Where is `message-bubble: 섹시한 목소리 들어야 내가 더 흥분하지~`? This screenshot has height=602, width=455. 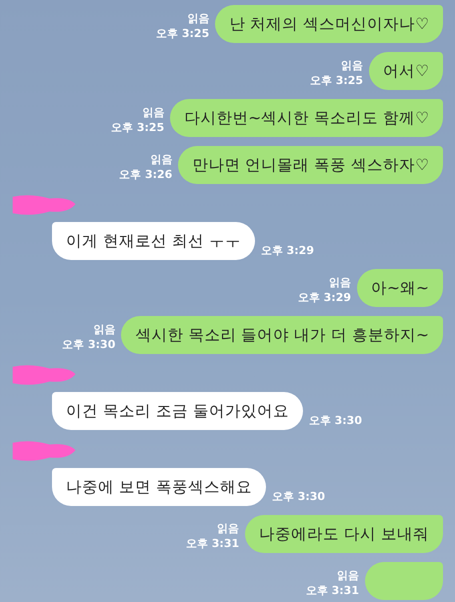
message-bubble: 섹시한 목소리 들어야 내가 더 흥분하지~ is located at coordinates (282, 335).